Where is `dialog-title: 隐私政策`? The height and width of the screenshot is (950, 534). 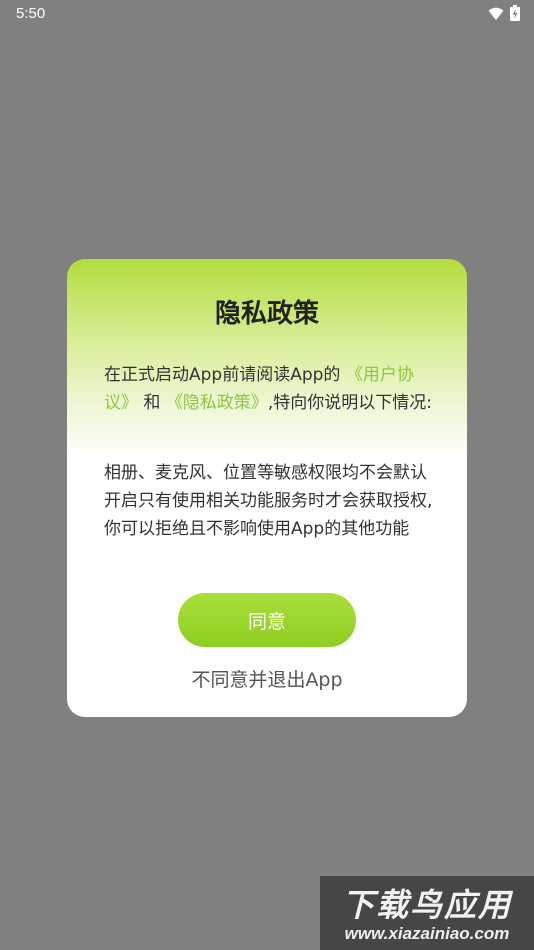
dialog-title: 隐私政策 is located at coordinates (266, 314).